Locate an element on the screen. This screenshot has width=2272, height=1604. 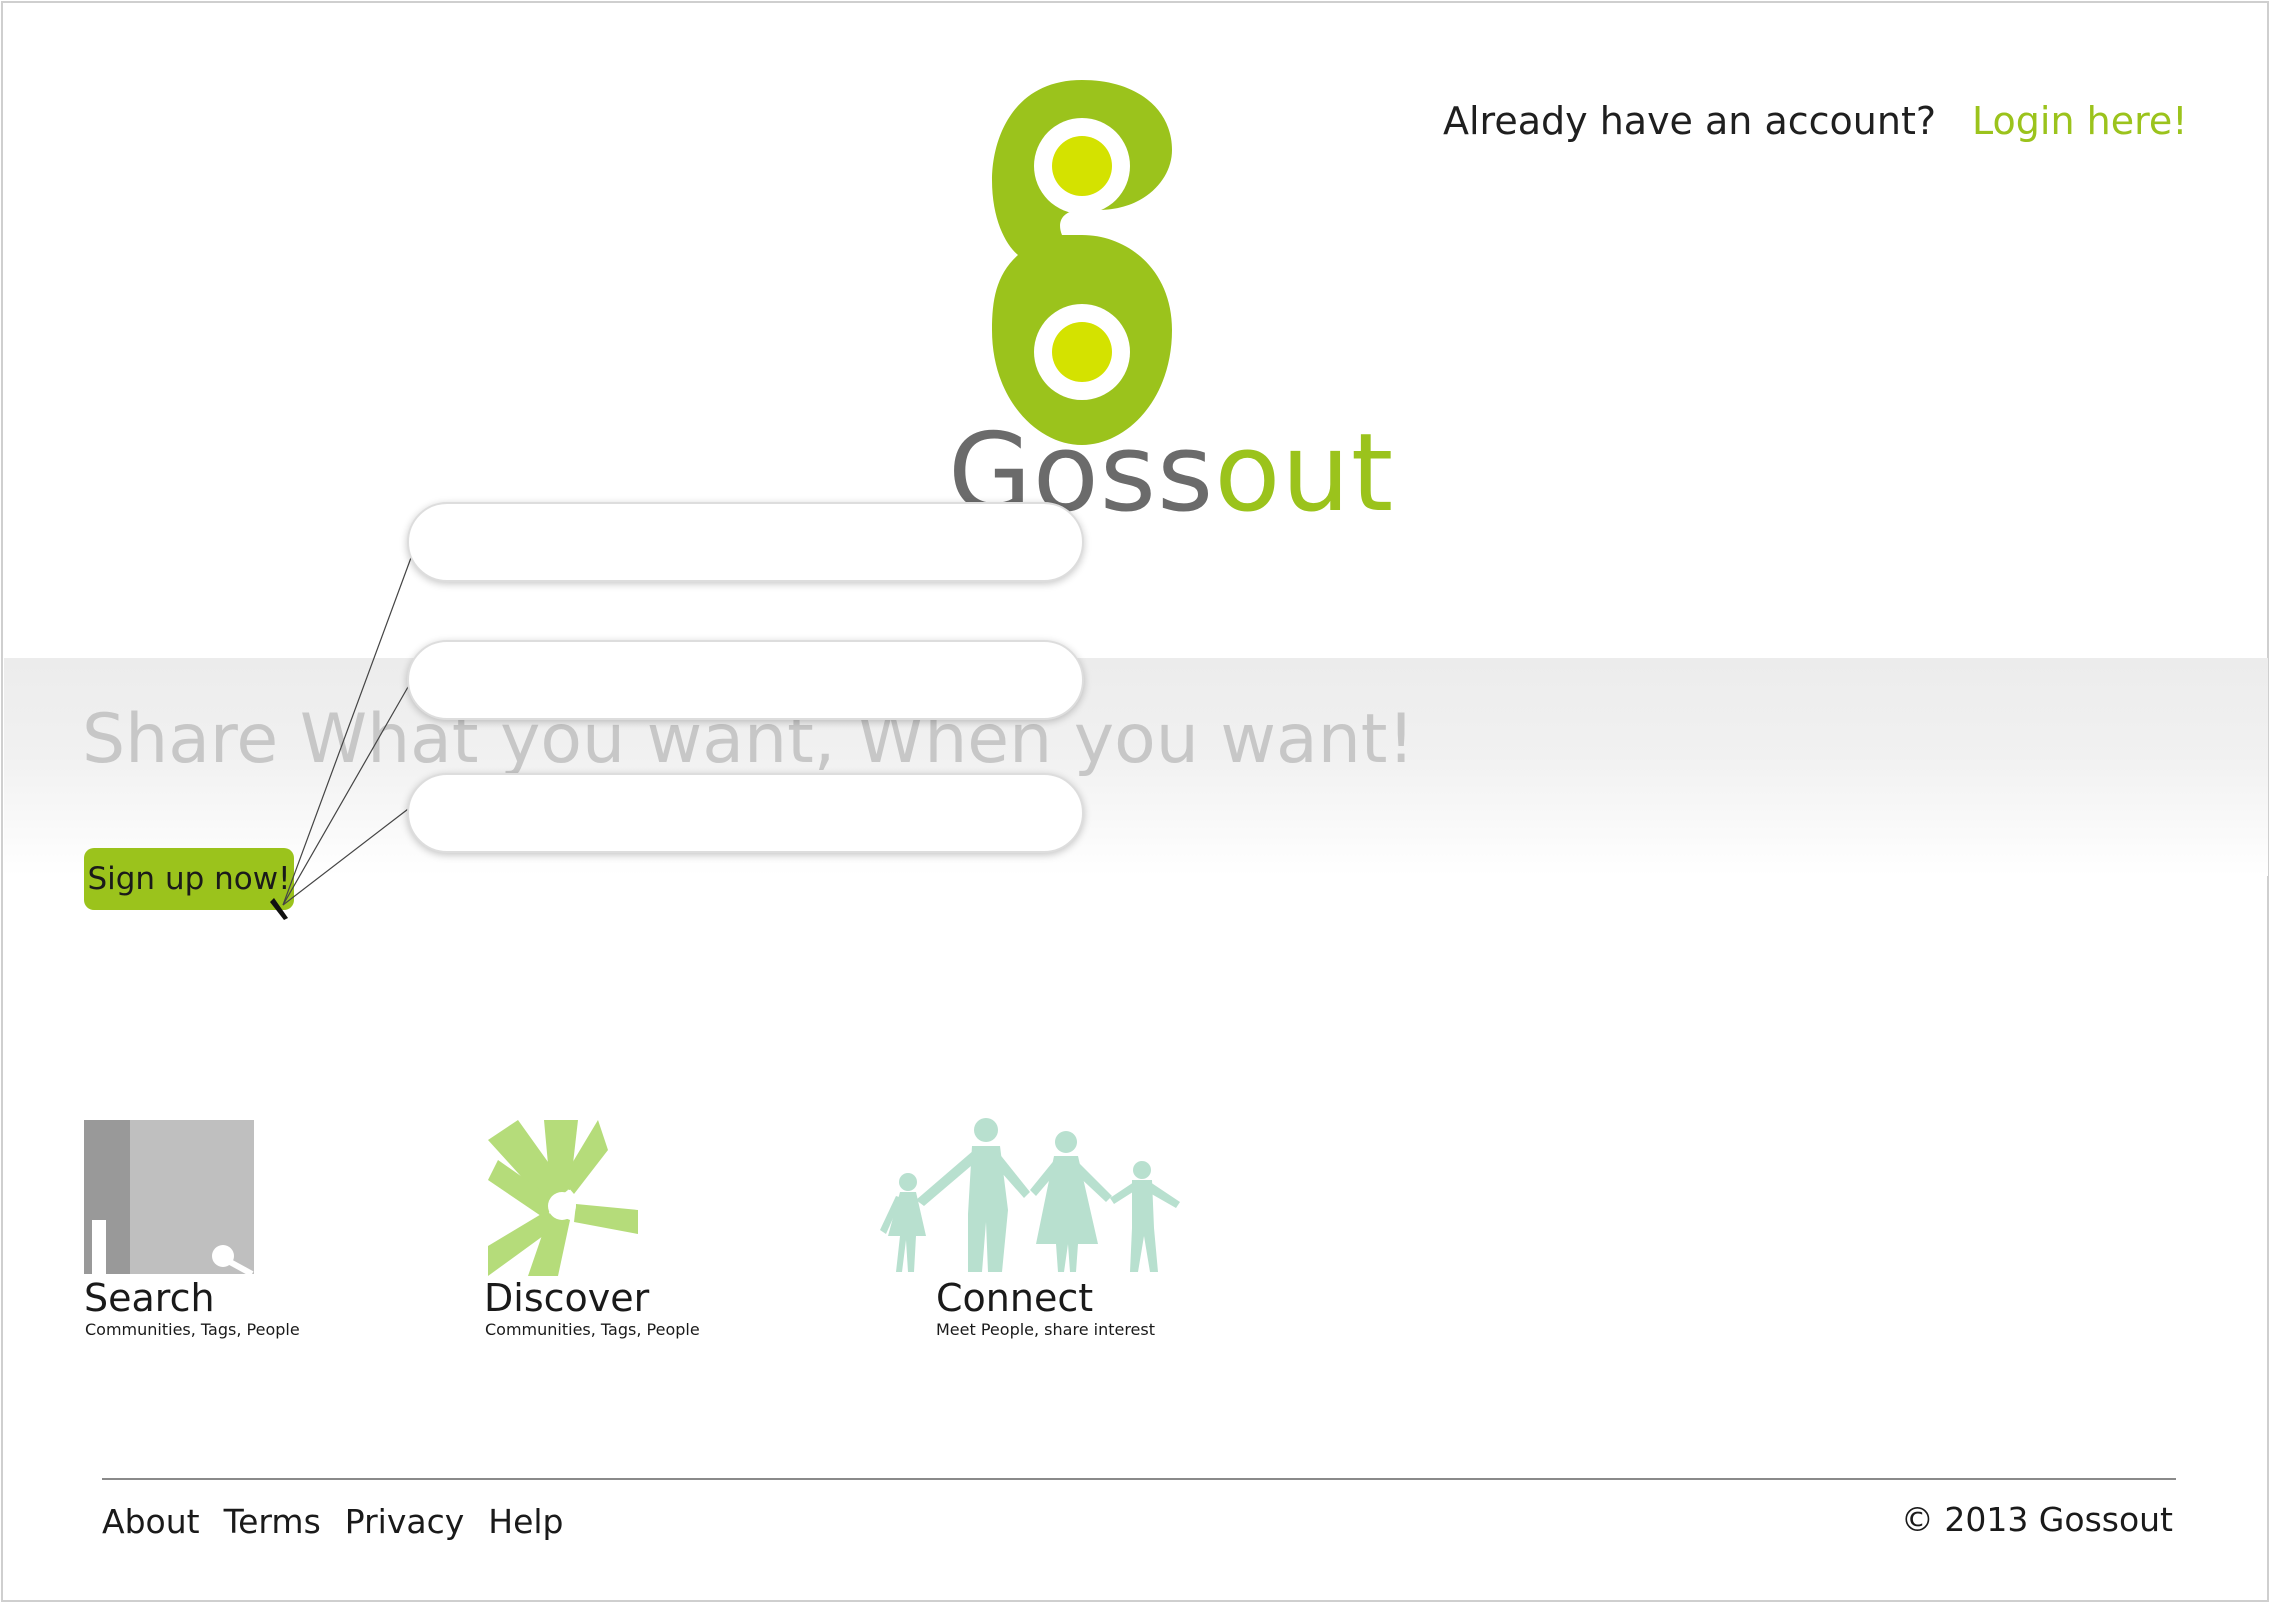
feature-title: Connect is located at coordinates (1015, 1298).